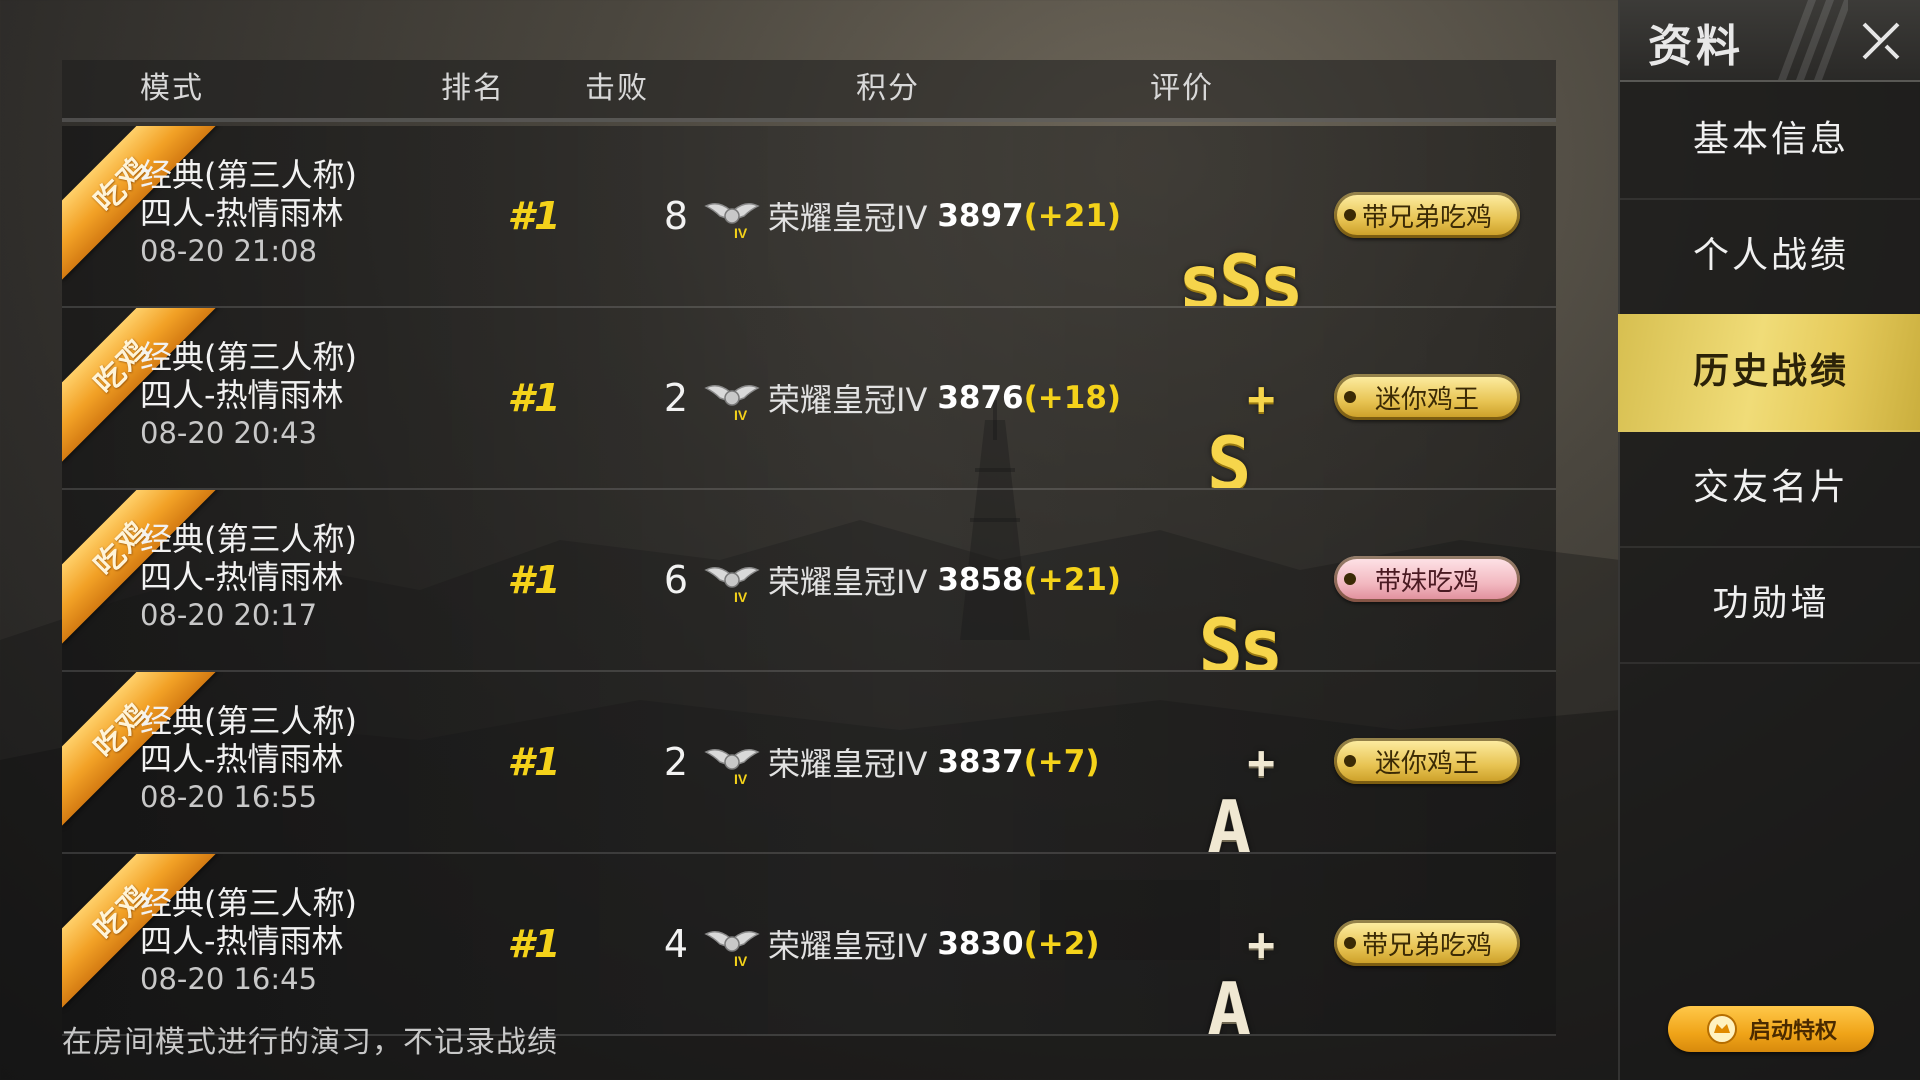 This screenshot has width=1920, height=1080. What do you see at coordinates (1769, 373) in the screenshot?
I see `sidebar-item-3: 历史战绩` at bounding box center [1769, 373].